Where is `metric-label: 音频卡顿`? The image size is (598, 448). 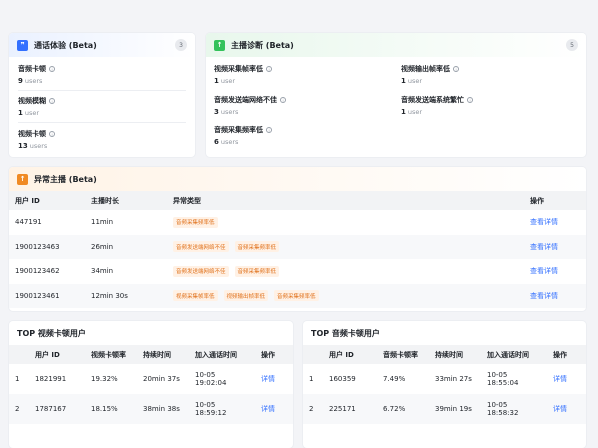
metric-label: 音频卡顿 is located at coordinates (32, 69).